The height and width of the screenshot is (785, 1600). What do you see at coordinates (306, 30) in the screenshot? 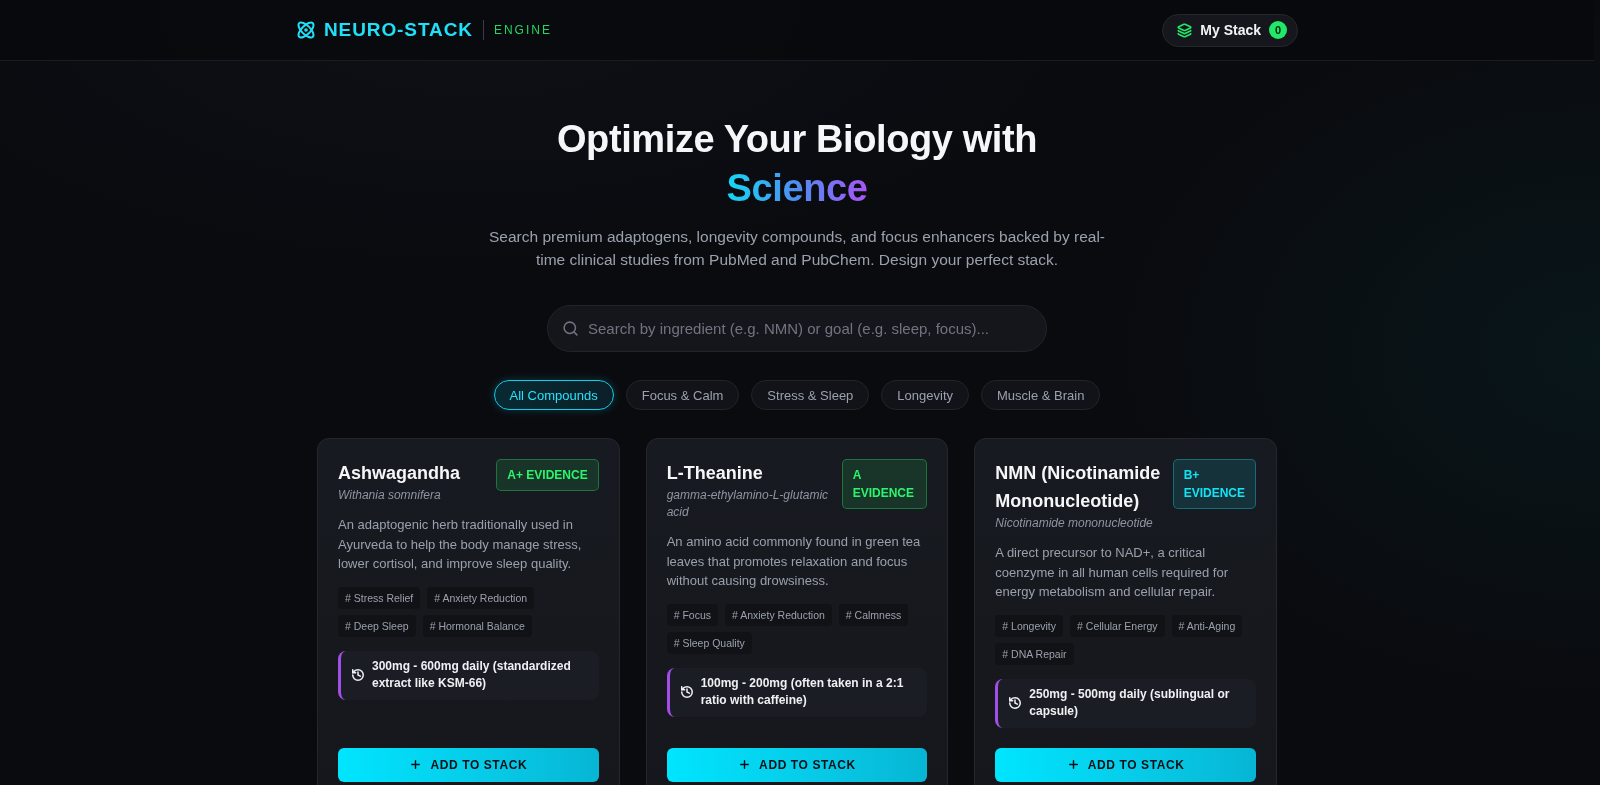
I see `atom-icon` at bounding box center [306, 30].